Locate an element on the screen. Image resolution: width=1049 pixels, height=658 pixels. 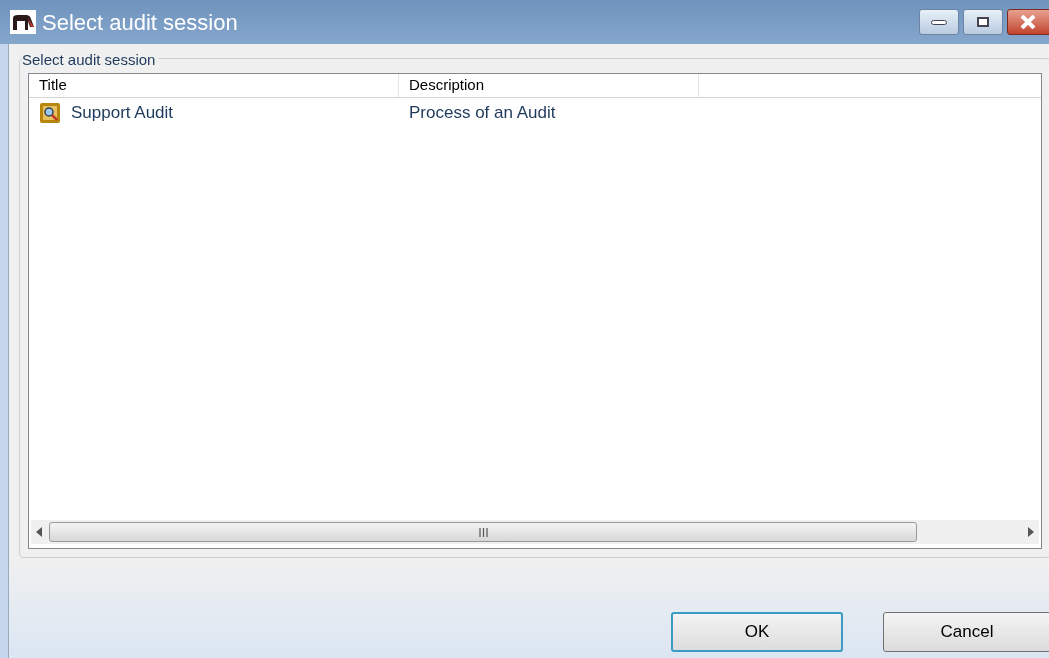
scroll-left-icon is located at coordinates (39, 532).